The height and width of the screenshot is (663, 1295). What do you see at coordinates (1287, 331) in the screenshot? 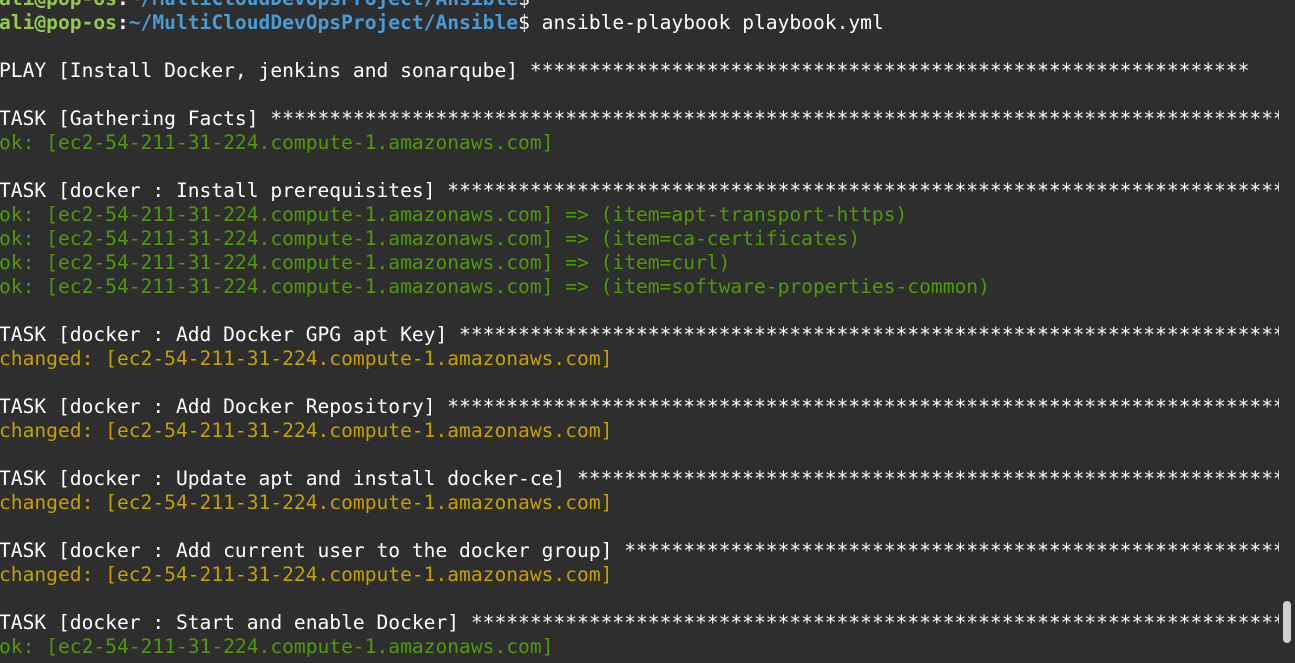
I see `scrollbar` at bounding box center [1287, 331].